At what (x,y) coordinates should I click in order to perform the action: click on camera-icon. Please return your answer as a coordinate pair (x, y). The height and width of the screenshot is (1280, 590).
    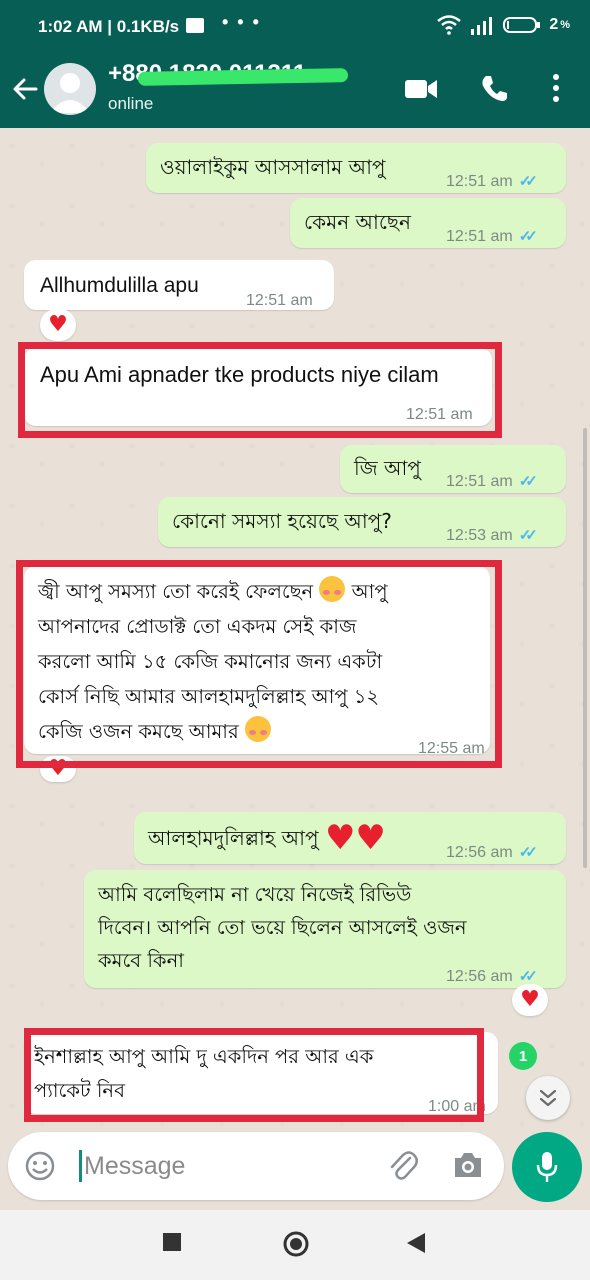
    Looking at the image, I should click on (468, 1165).